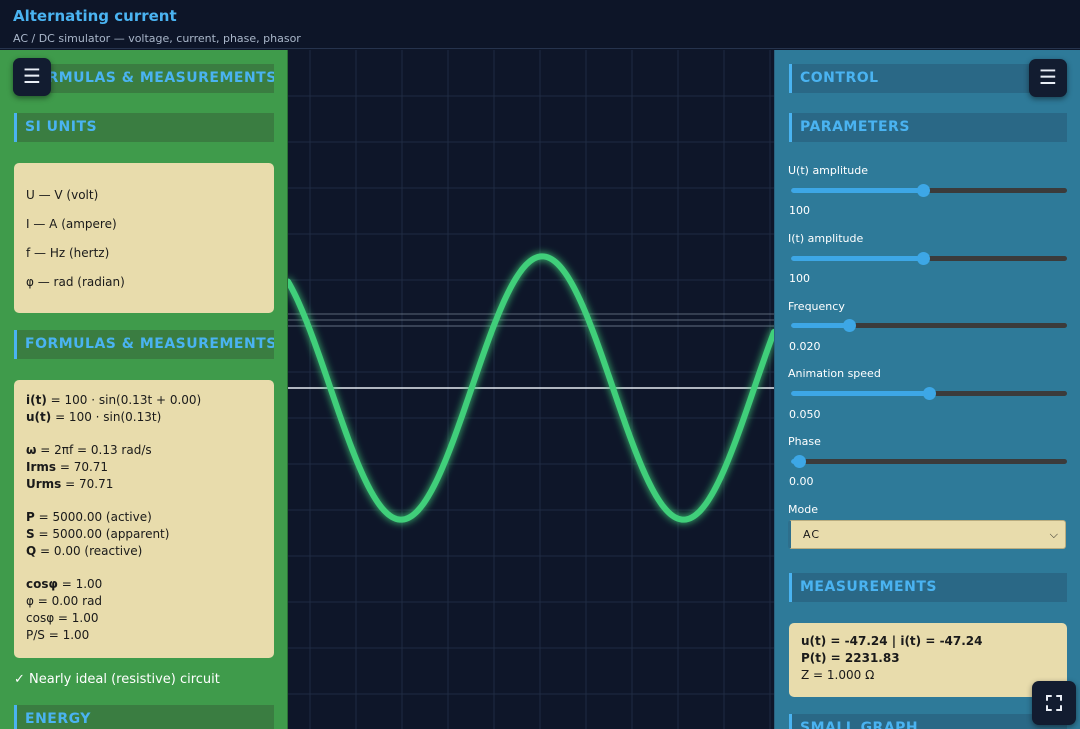 The image size is (1080, 729). Describe the element at coordinates (801, 481) in the screenshot. I see `phase-value: 0.00` at that location.